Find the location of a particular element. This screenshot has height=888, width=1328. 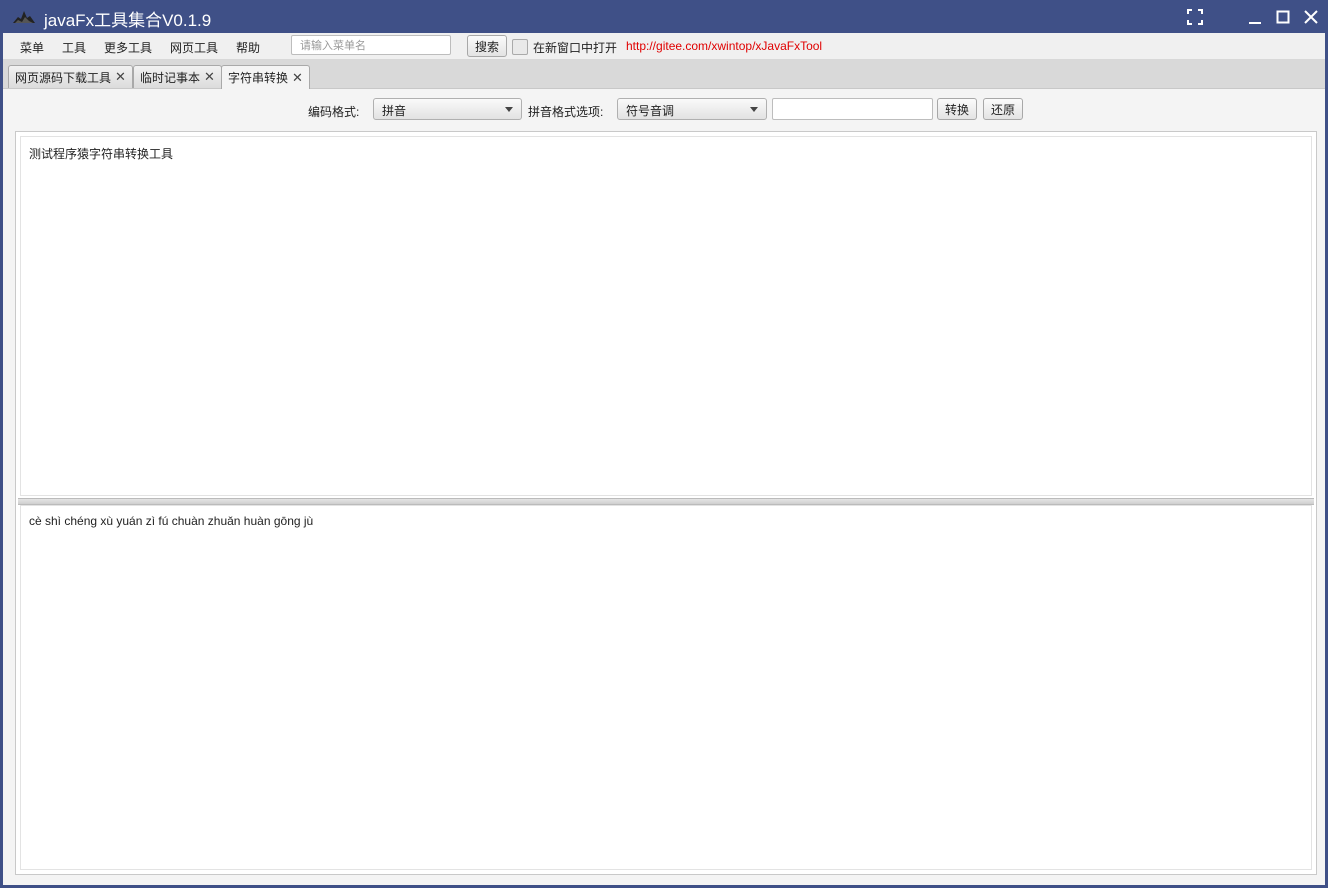

restore-button: 还原 is located at coordinates (1003, 109).